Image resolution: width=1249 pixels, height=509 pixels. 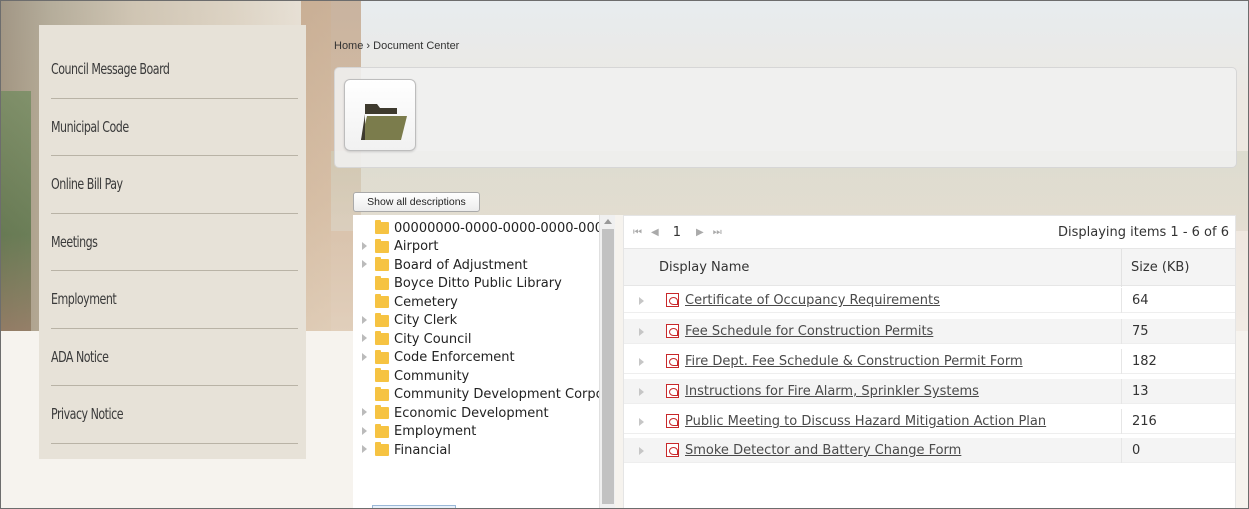 What do you see at coordinates (16, 211) in the screenshot?
I see `background-trees` at bounding box center [16, 211].